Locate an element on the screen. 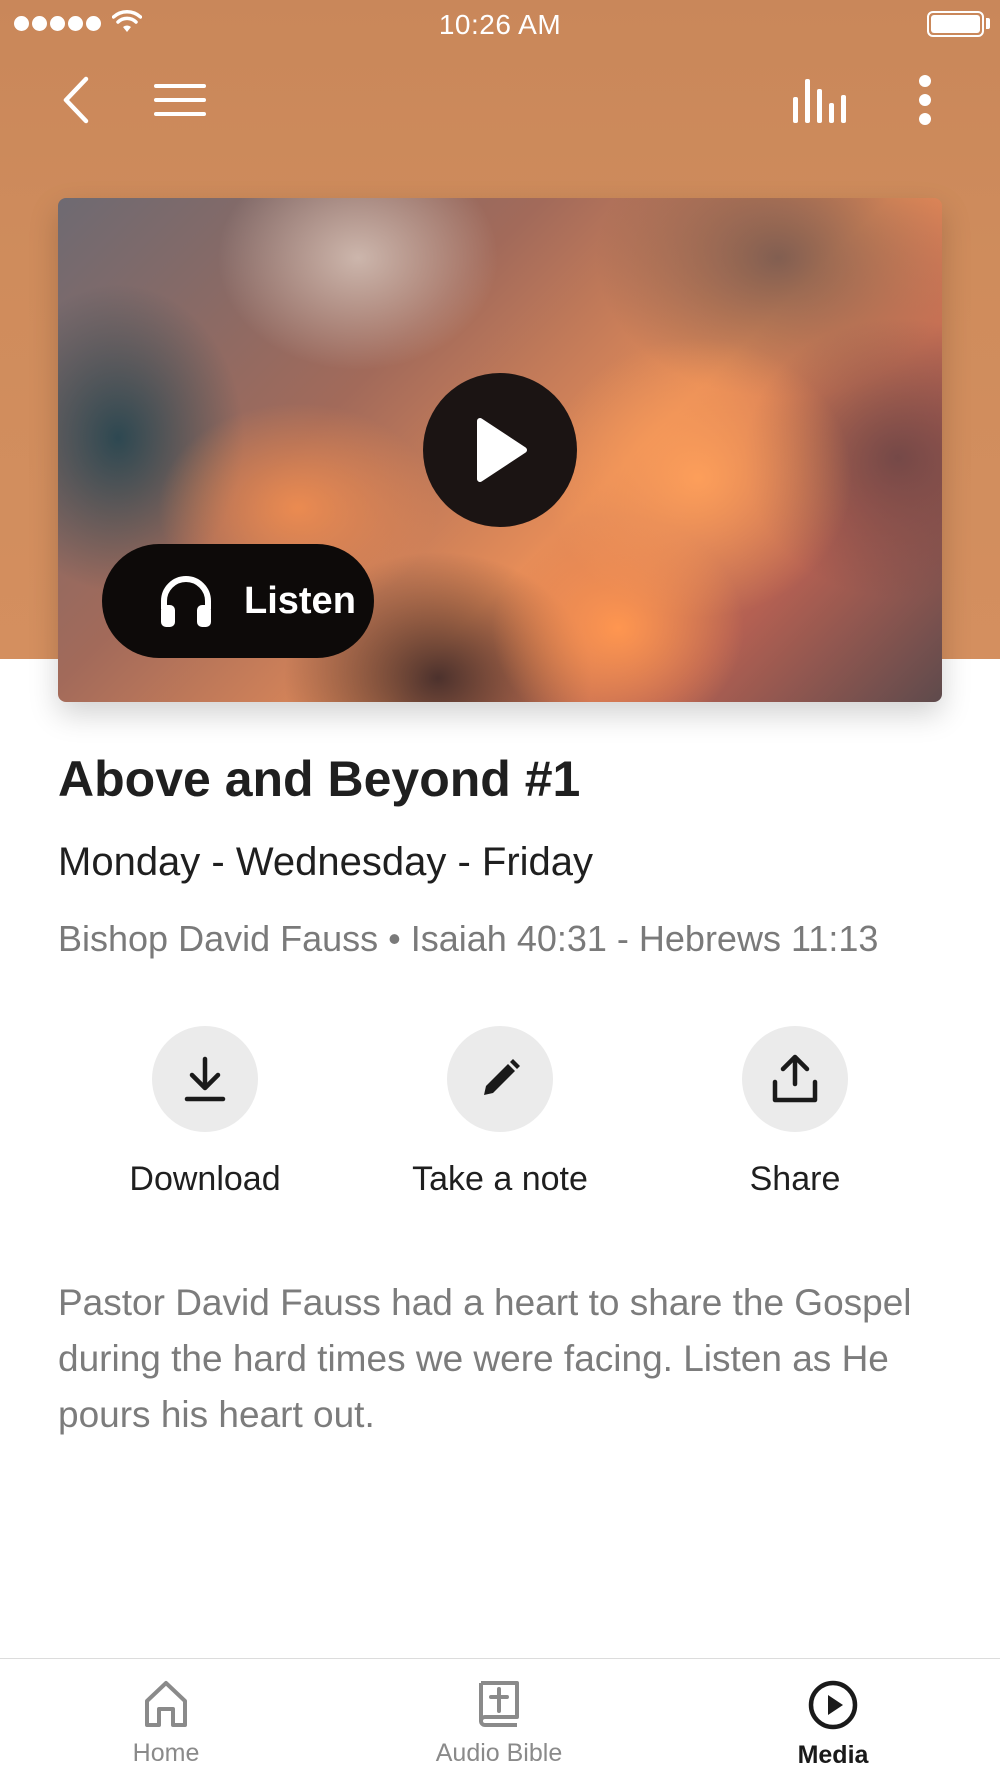 This screenshot has height=1778, width=1000. tab-home: Home is located at coordinates (166, 1718).